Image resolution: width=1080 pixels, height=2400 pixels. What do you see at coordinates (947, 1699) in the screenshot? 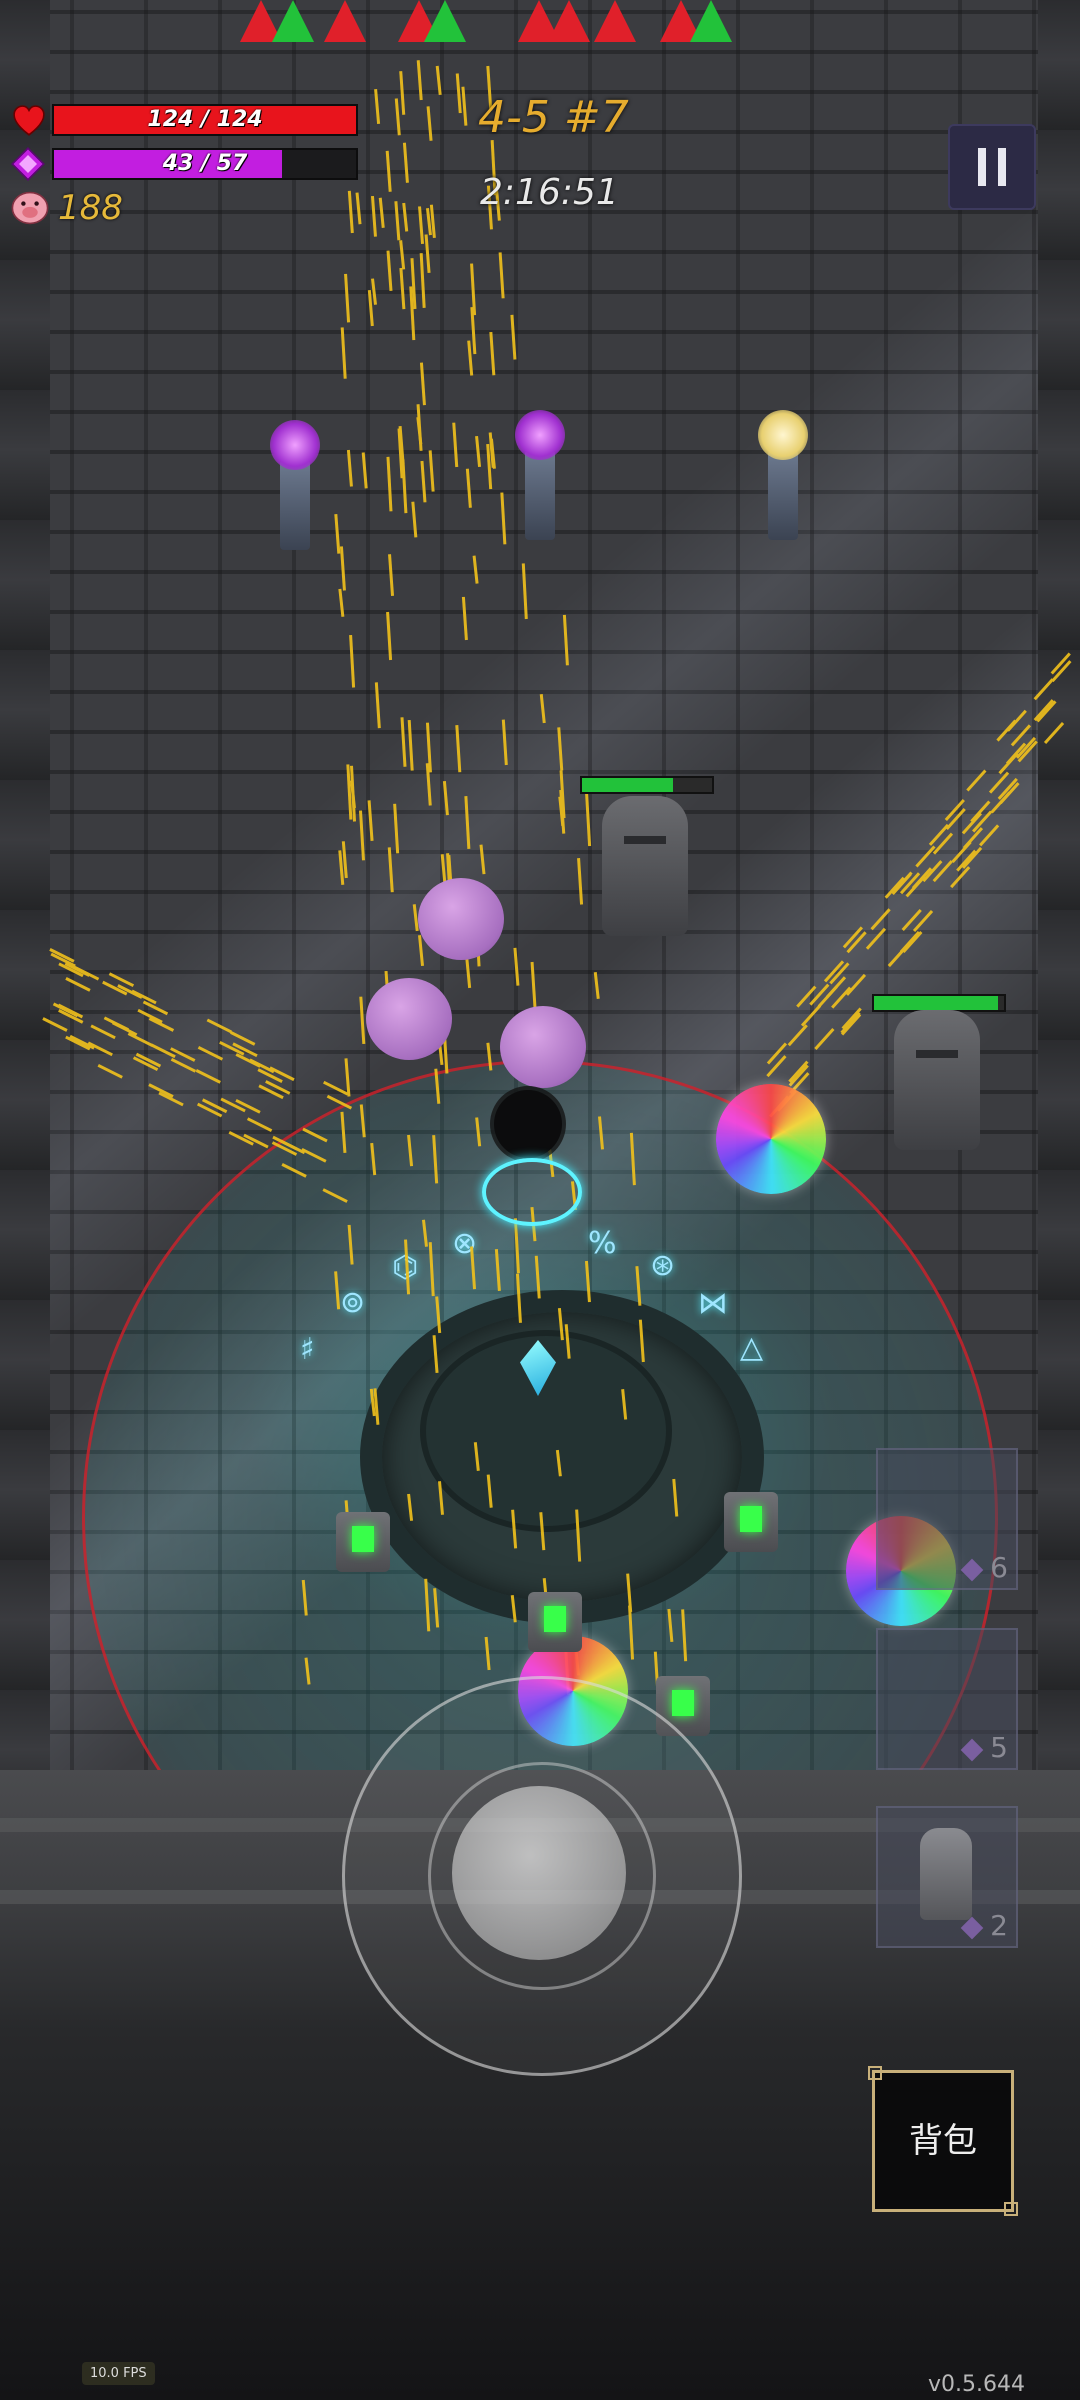
I see `skill-slot: 5` at bounding box center [947, 1699].